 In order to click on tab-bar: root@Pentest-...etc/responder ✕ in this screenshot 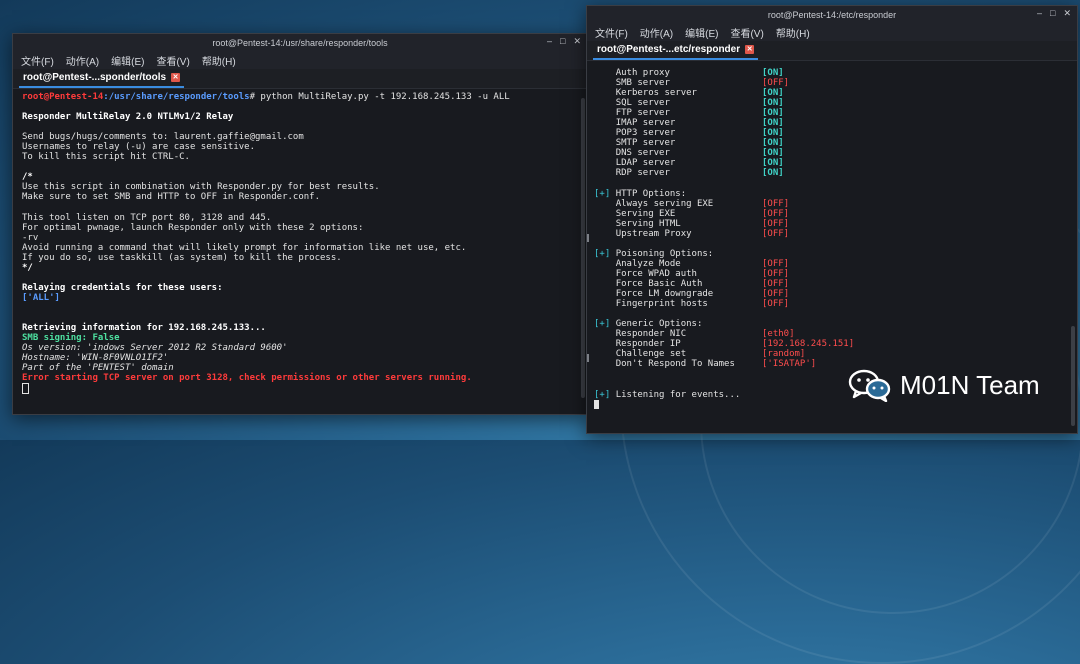, I will do `click(832, 51)`.